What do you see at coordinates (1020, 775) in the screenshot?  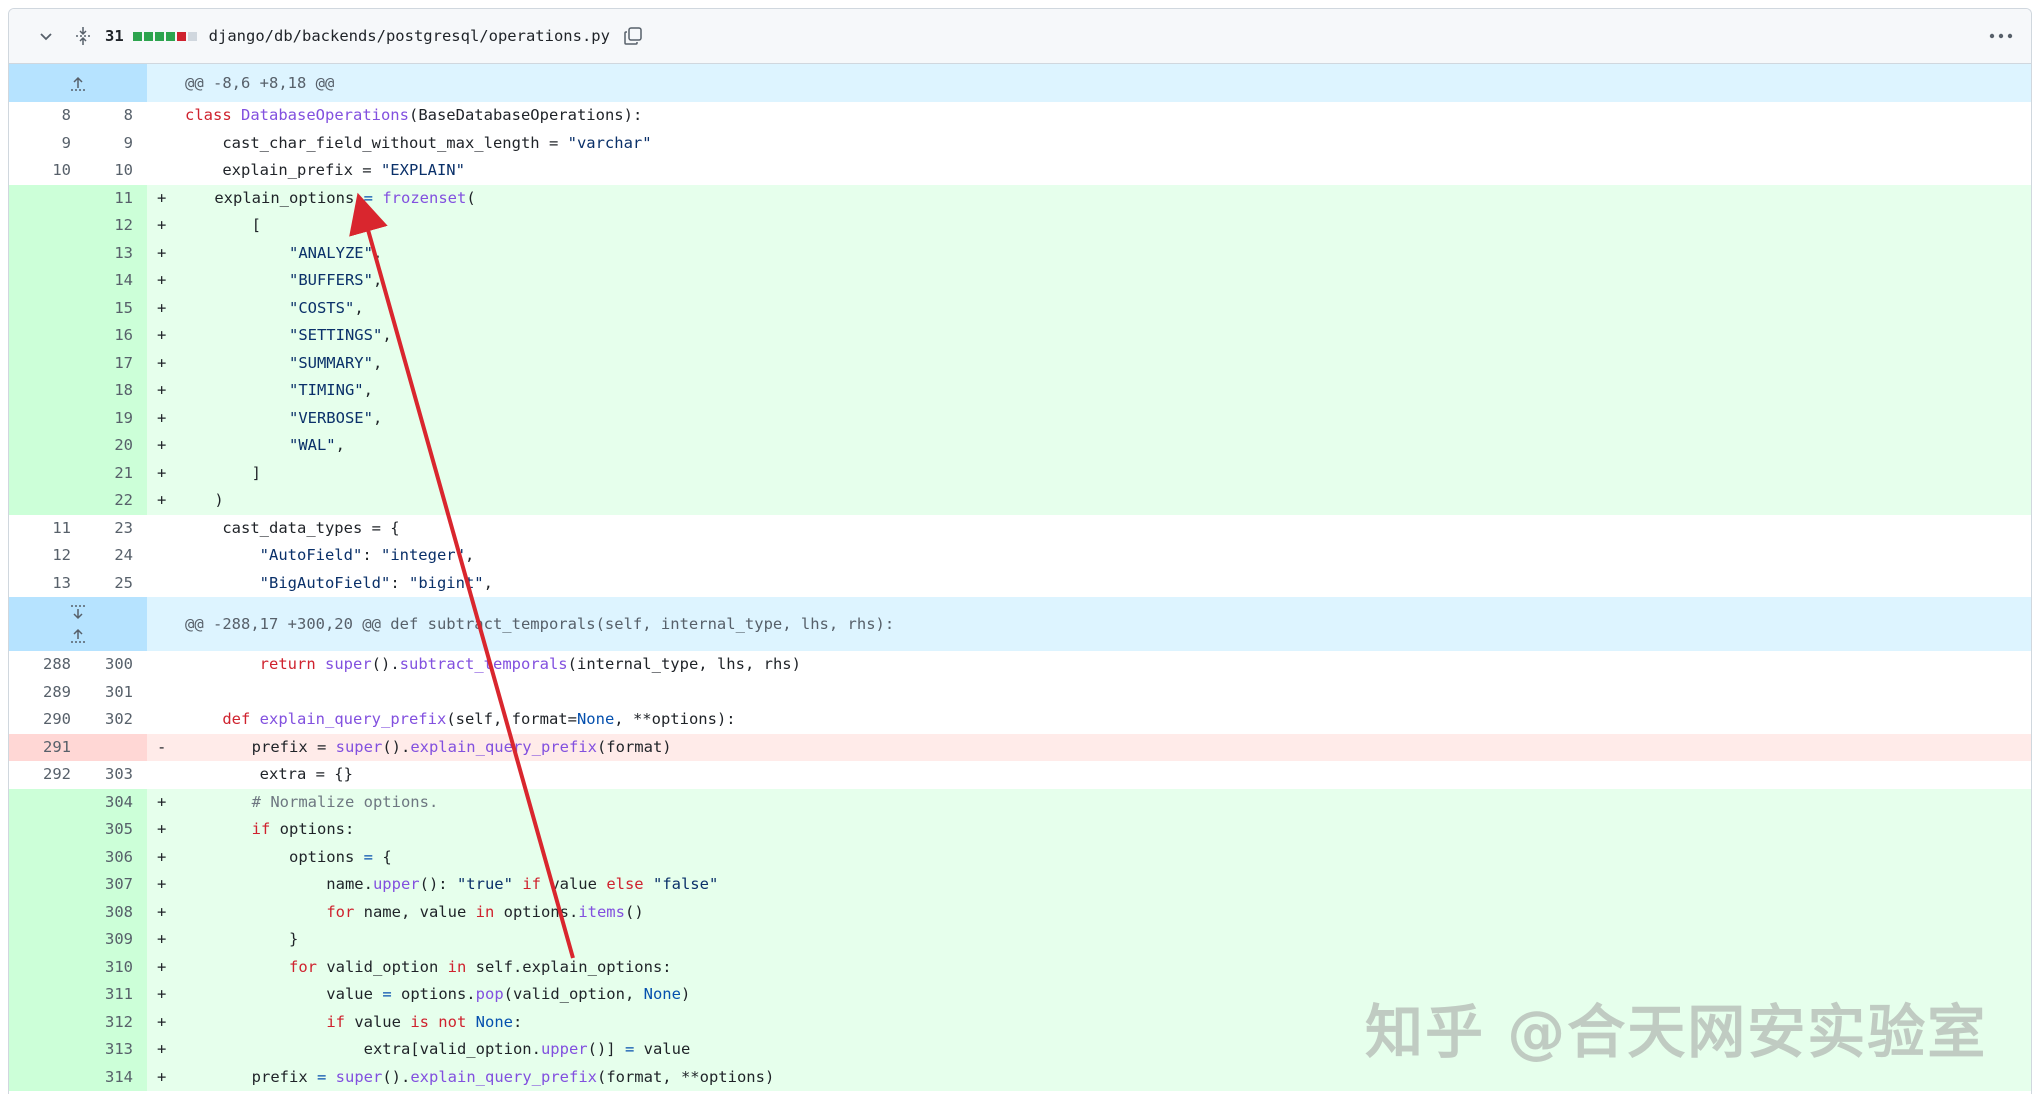 I see `diff-line: 292 303 extra = {}` at bounding box center [1020, 775].